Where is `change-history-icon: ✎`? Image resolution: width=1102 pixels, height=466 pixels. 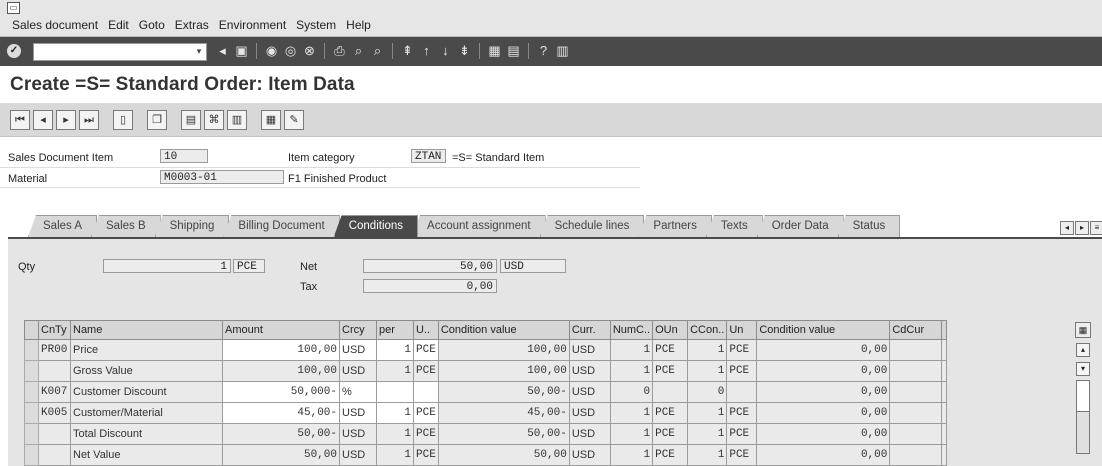 change-history-icon: ✎ is located at coordinates (294, 120).